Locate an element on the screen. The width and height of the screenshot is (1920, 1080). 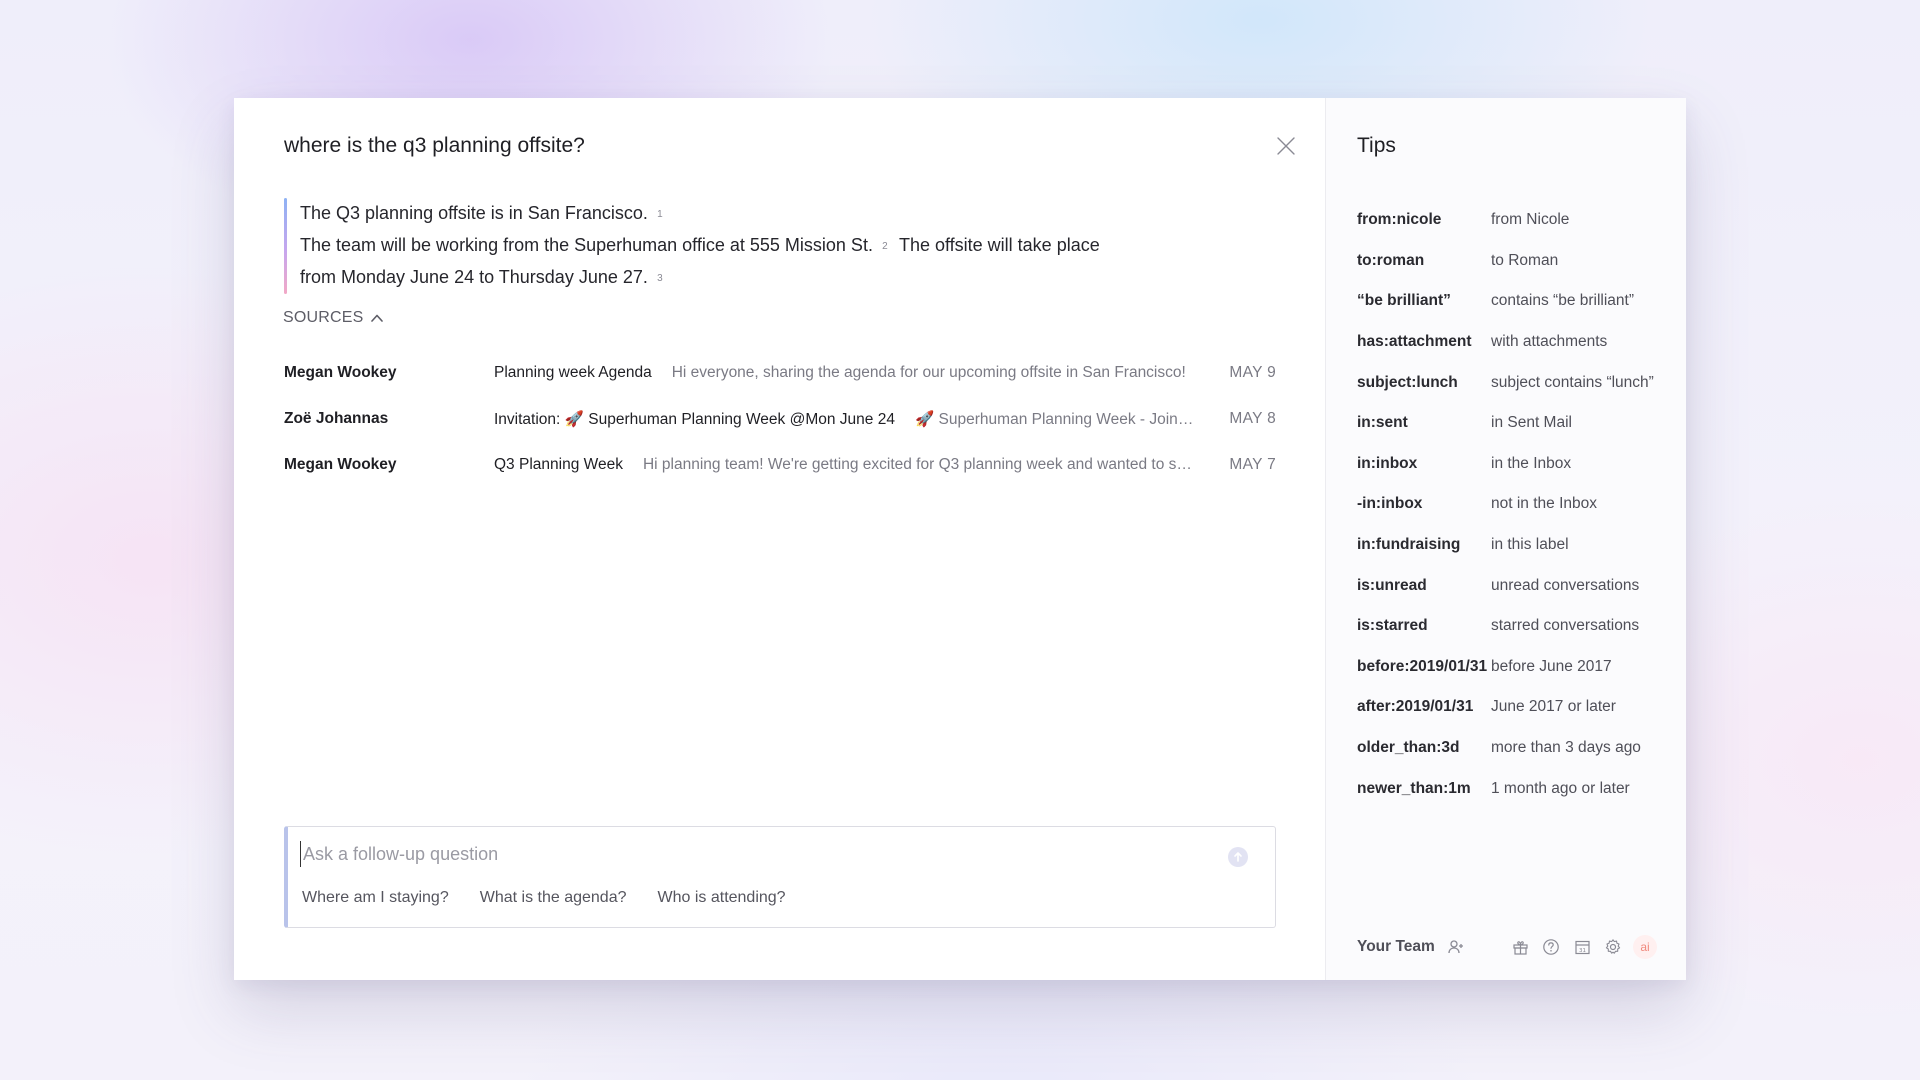
tip-row: in:fundraising in this label is located at coordinates (1517, 545).